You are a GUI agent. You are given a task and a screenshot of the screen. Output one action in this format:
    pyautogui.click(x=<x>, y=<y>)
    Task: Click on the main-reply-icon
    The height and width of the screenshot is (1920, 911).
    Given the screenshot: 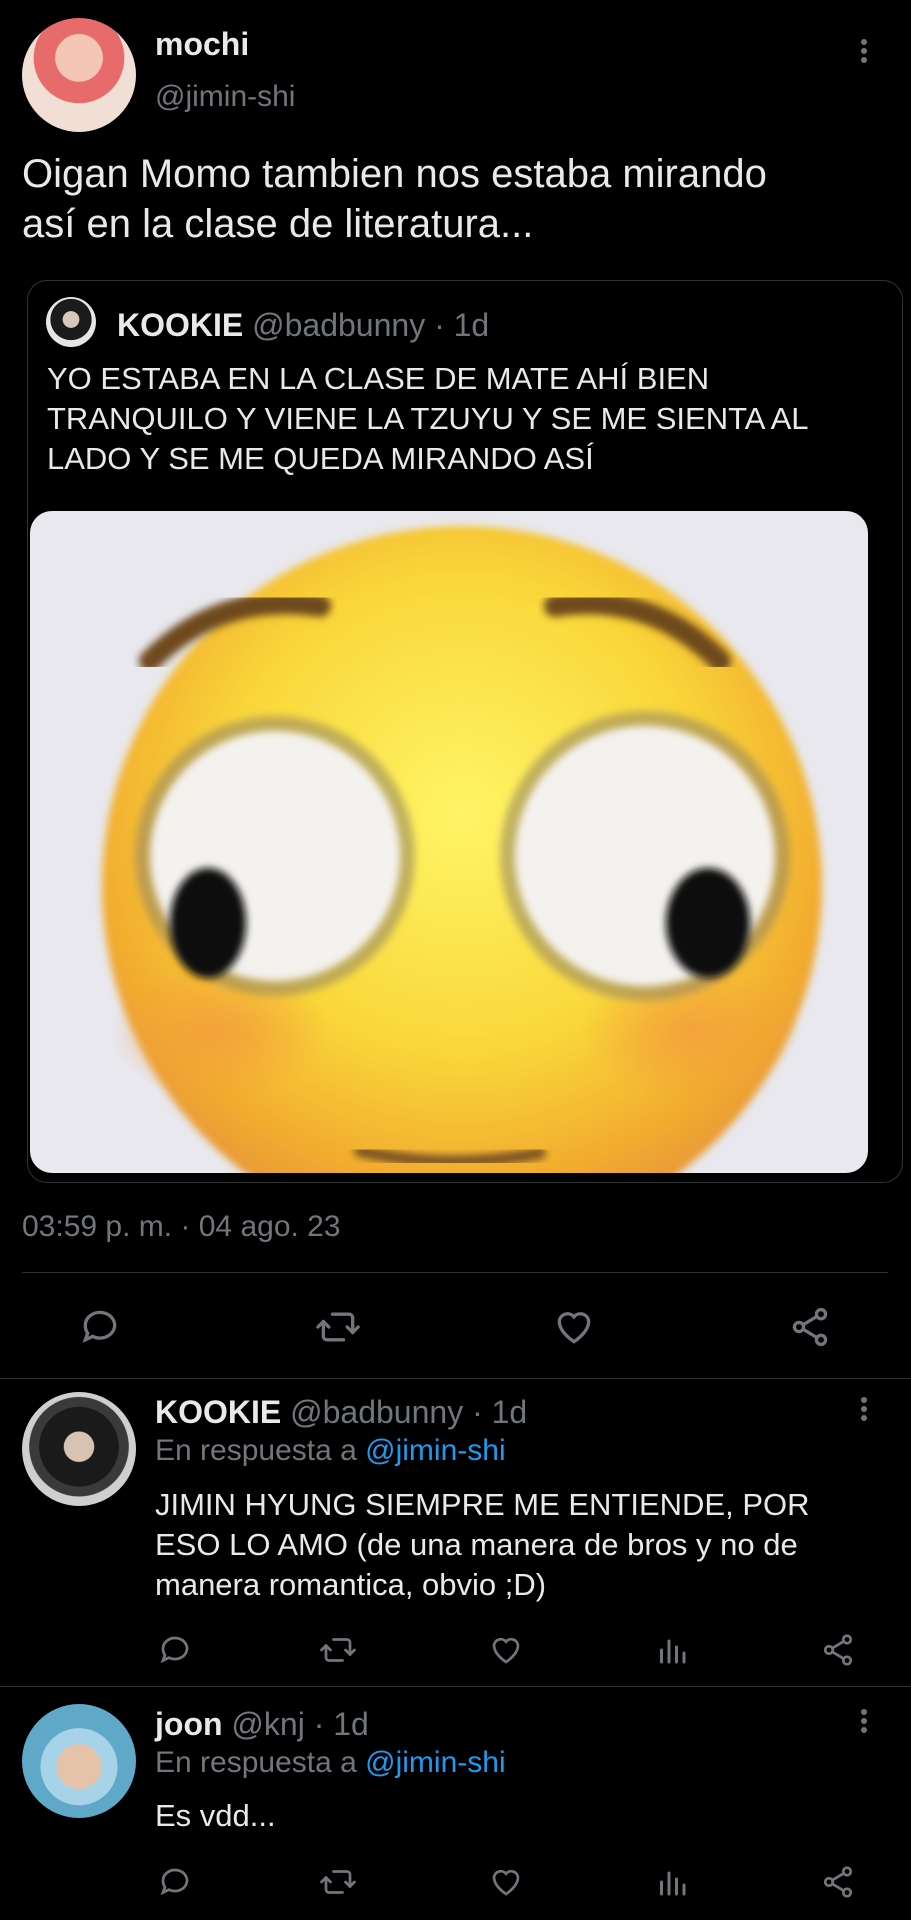 What is the action you would take?
    pyautogui.click(x=100, y=1327)
    